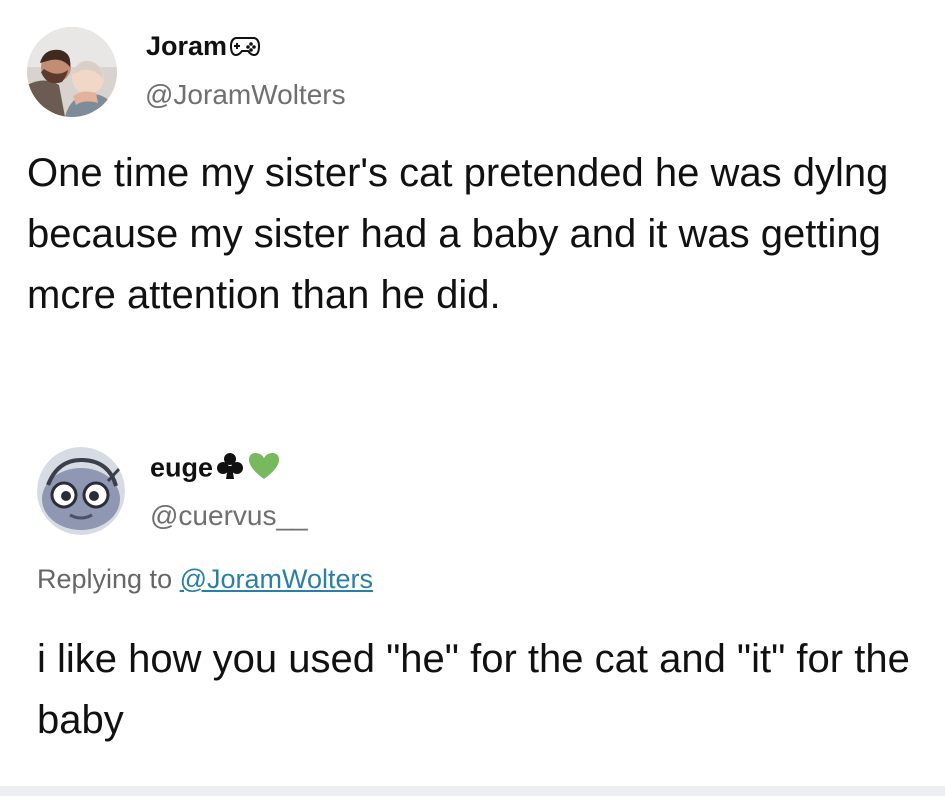 This screenshot has height=796, width=945. I want to click on euge-name-text: euge, so click(182, 467).